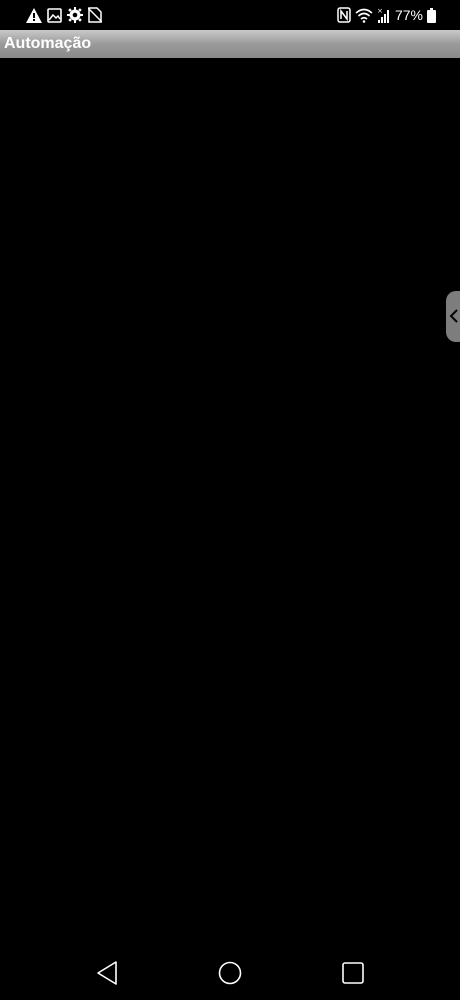  I want to click on nfc-icon, so click(344, 15).